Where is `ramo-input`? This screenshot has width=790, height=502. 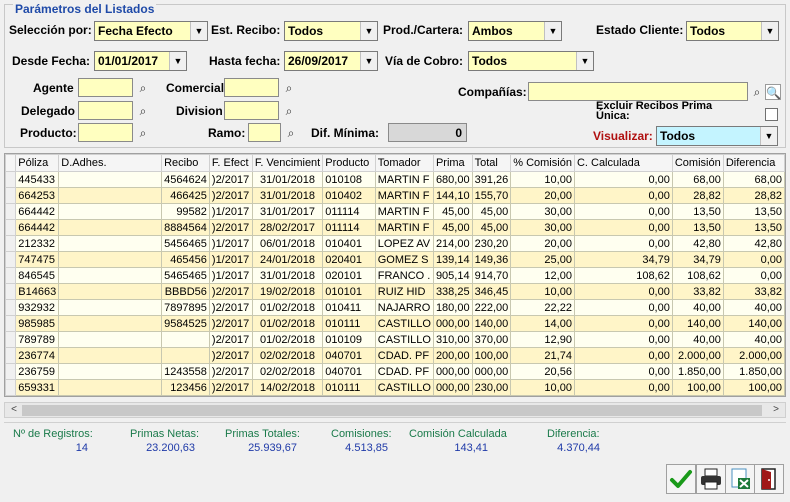
ramo-input is located at coordinates (264, 132).